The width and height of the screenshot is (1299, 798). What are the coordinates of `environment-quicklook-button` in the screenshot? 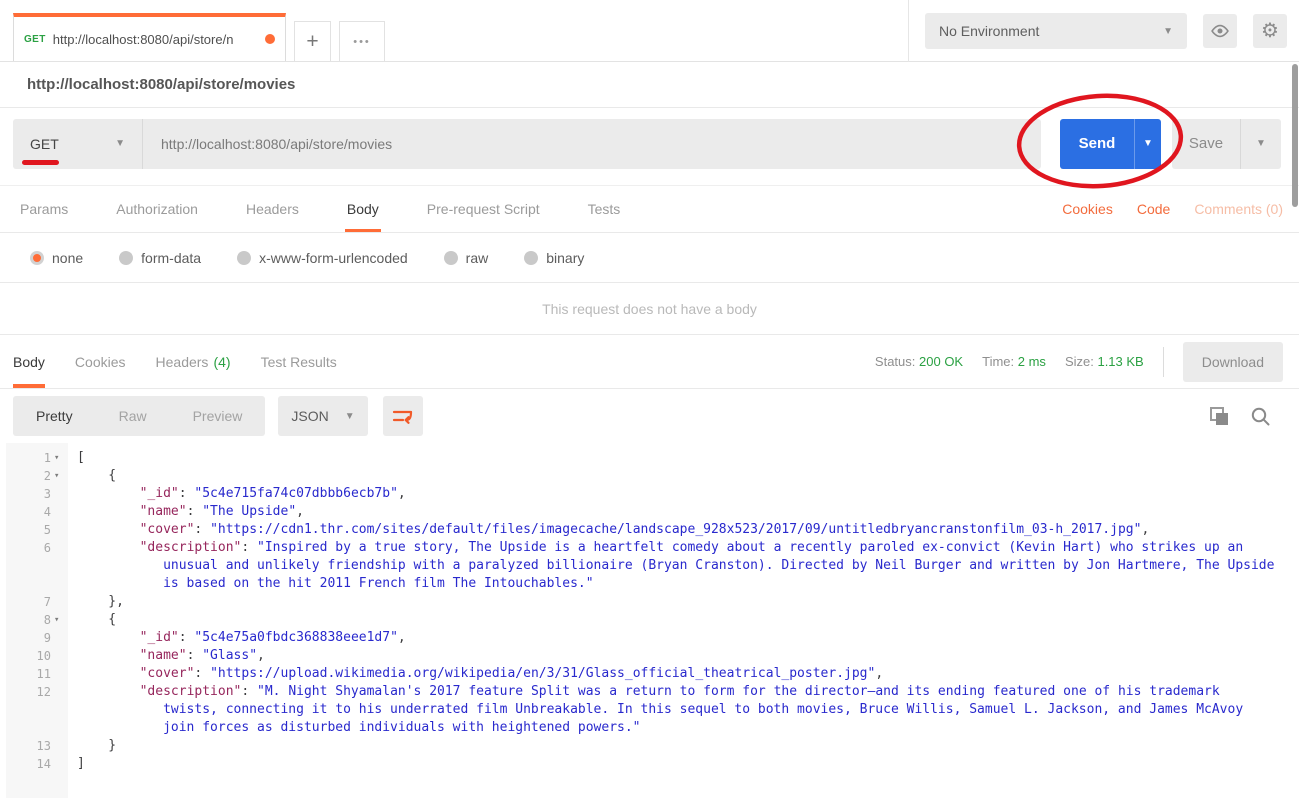 It's located at (1220, 31).